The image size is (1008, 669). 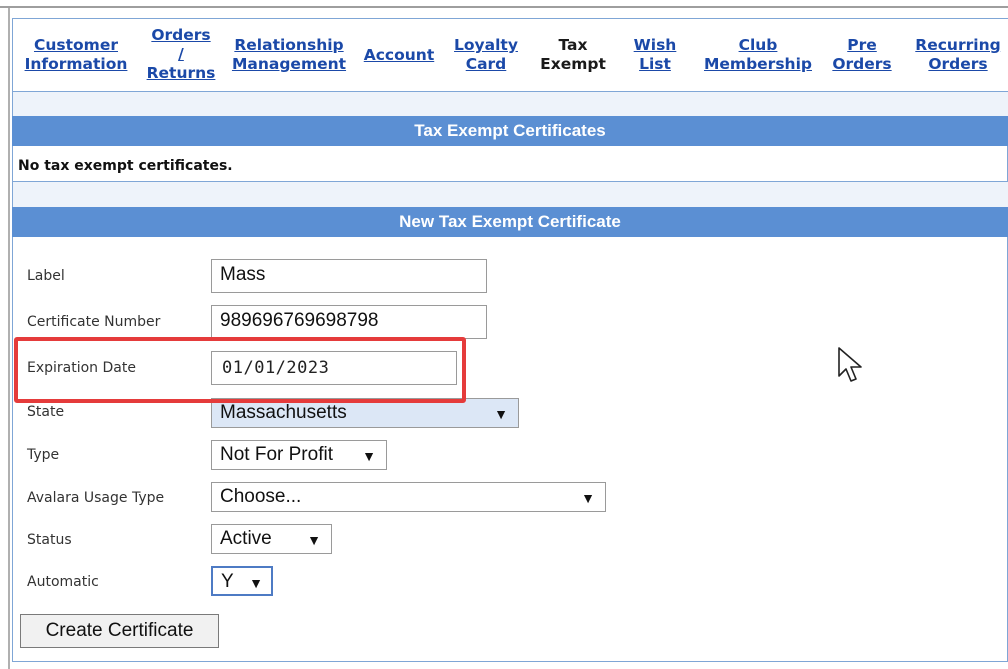 I want to click on tax-exempt-certificates-header: Tax Exempt Certificates, so click(x=510, y=131).